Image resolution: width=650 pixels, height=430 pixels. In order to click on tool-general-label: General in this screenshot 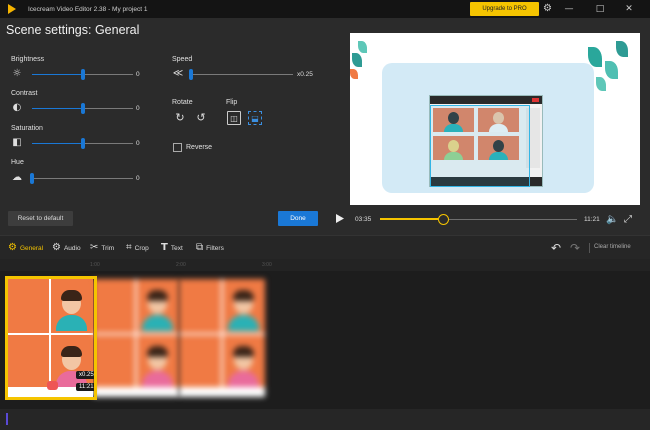, I will do `click(31, 248)`.